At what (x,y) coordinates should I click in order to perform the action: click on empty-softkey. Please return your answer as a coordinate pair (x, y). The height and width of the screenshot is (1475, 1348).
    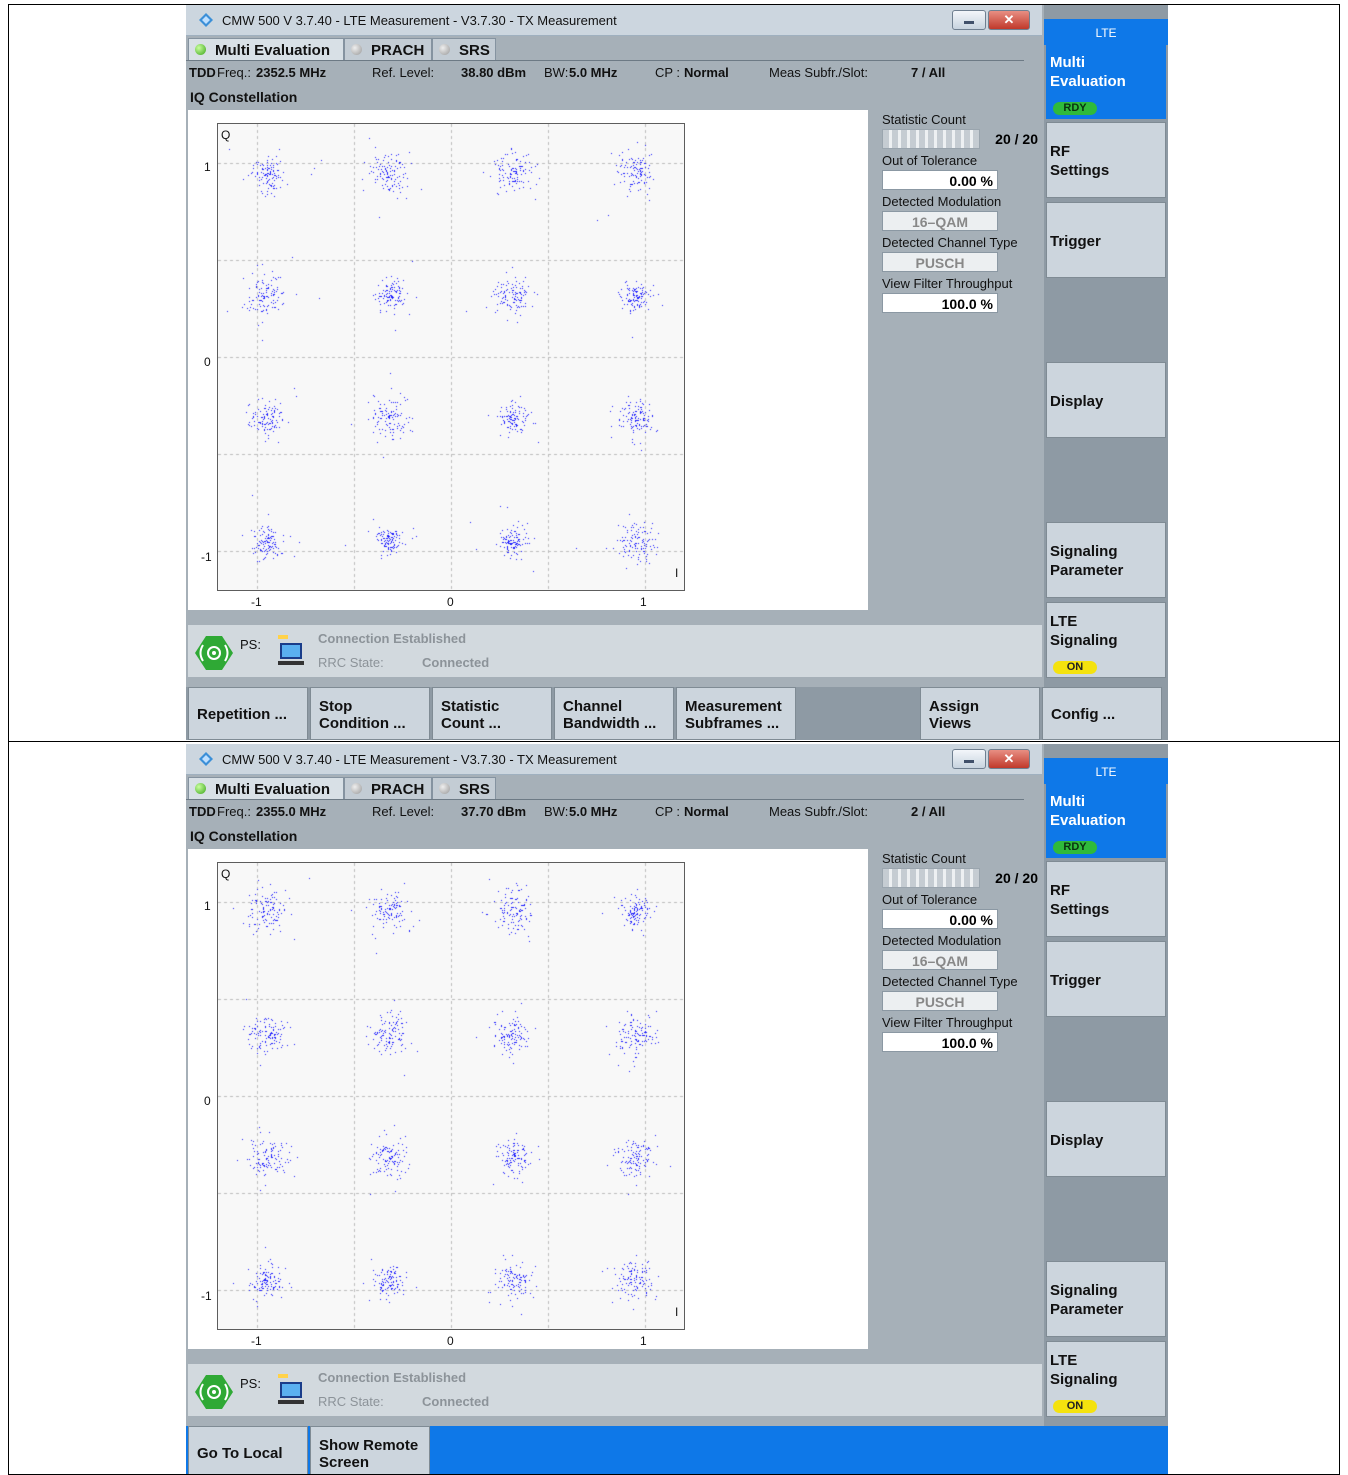
    Looking at the image, I should click on (1106, 480).